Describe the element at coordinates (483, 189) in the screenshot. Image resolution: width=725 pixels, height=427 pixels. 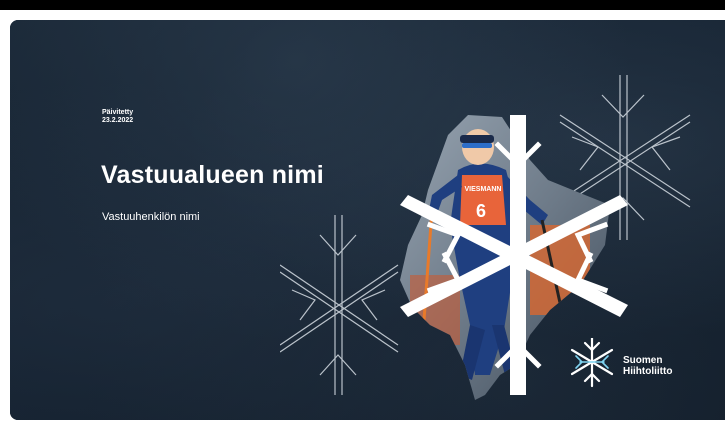
I see `bib-sponsor: VIESMANN` at that location.